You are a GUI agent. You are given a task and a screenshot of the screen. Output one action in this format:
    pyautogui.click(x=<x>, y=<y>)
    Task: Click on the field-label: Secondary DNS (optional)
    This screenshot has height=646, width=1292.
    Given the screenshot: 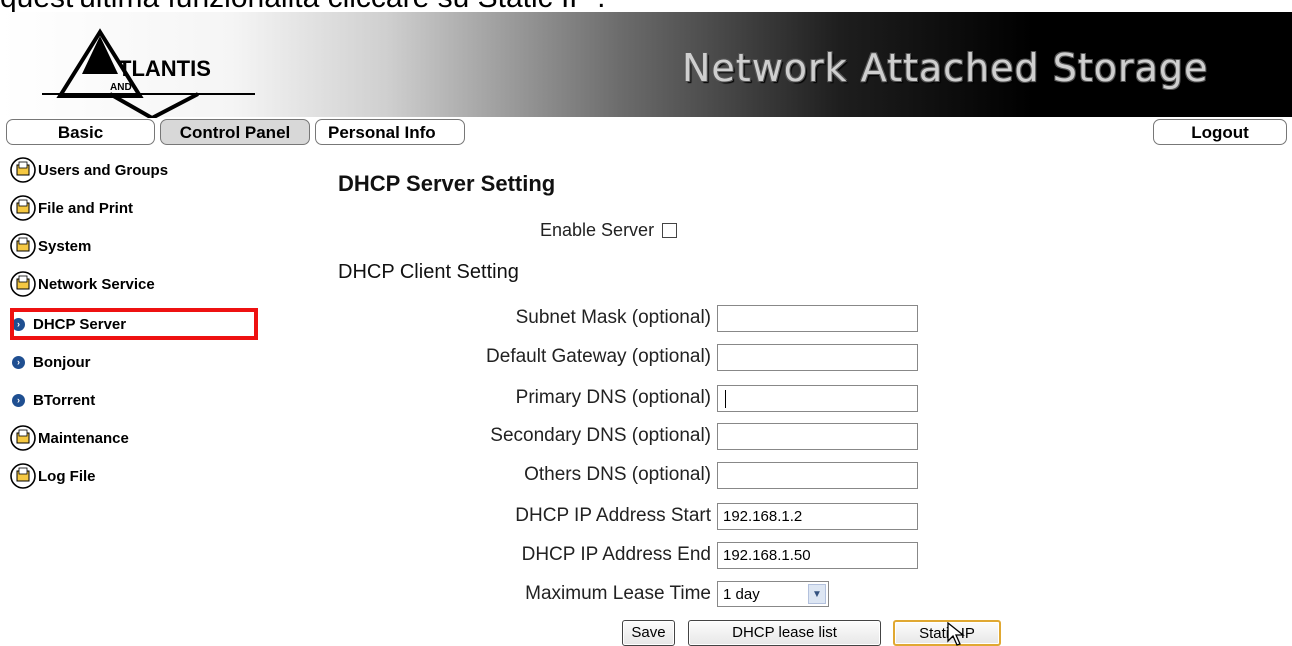 What is the action you would take?
    pyautogui.click(x=600, y=435)
    